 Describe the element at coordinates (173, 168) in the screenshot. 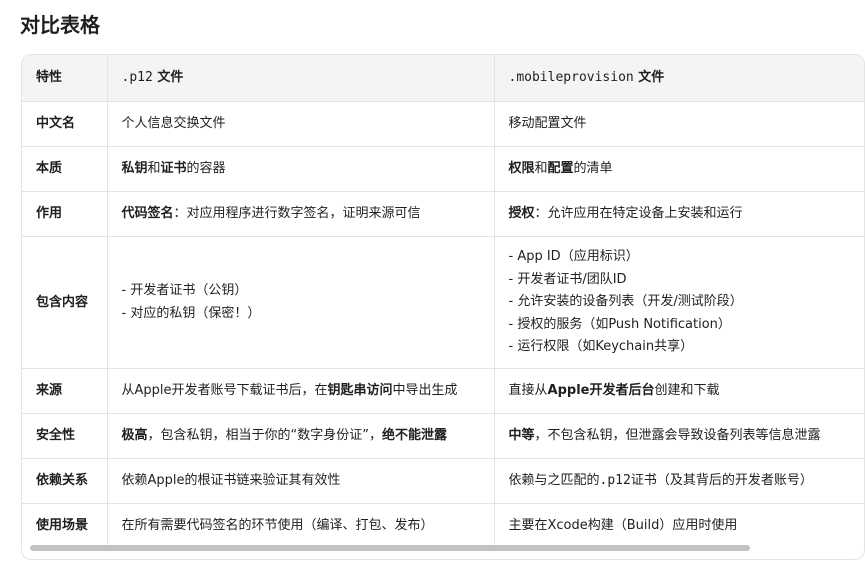

I see `text-certificate: 证书` at that location.